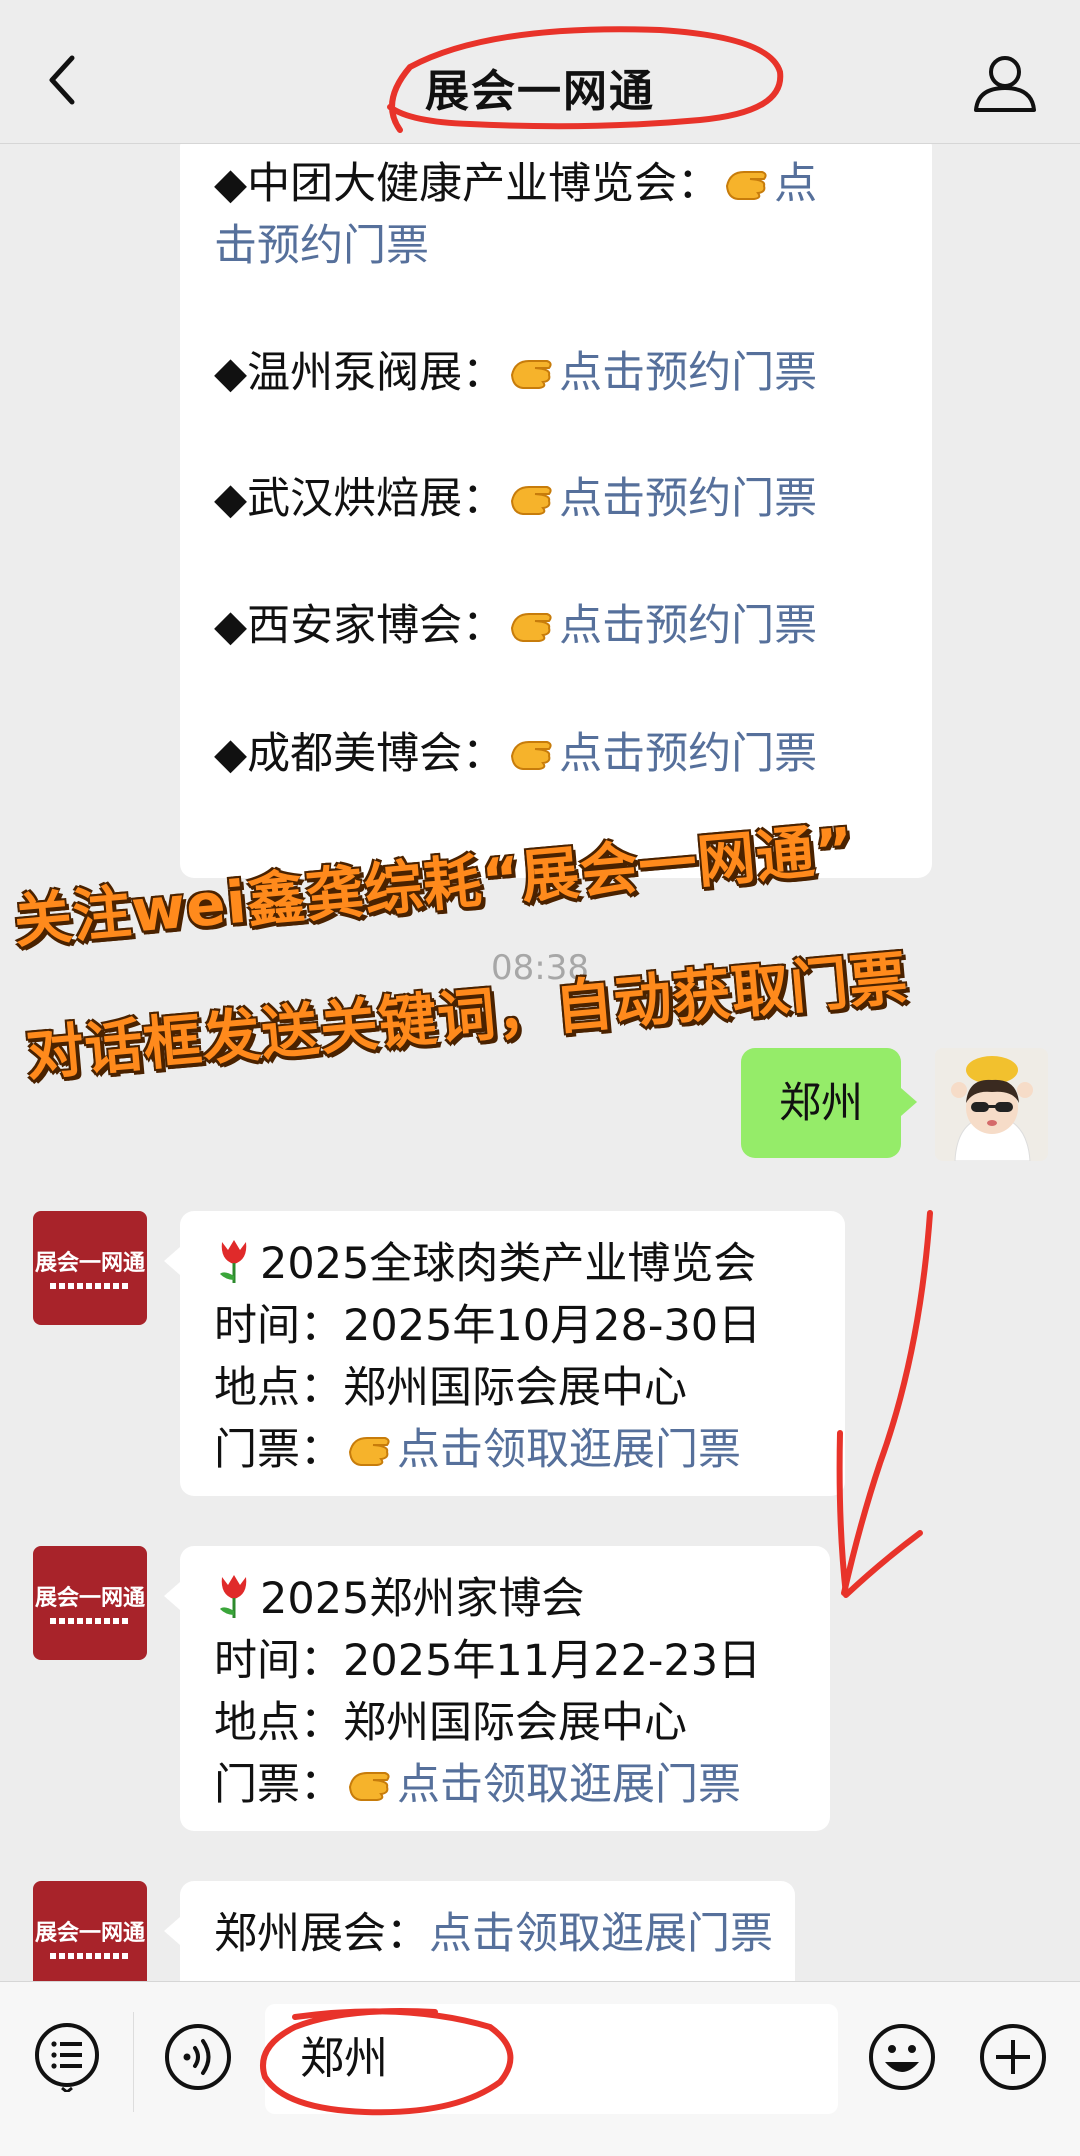 The width and height of the screenshot is (1080, 2156). Describe the element at coordinates (512, 1264) in the screenshot. I see `card-title: 2025全球肉类产业博览会` at that location.